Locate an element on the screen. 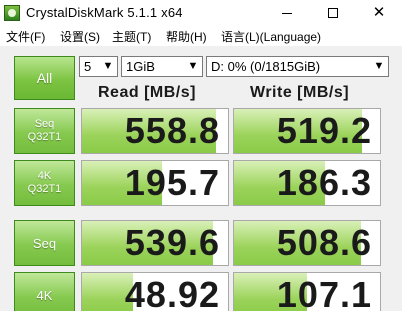  drive-select: D: 0% (0/1815GiB) ▼ is located at coordinates (297, 66).